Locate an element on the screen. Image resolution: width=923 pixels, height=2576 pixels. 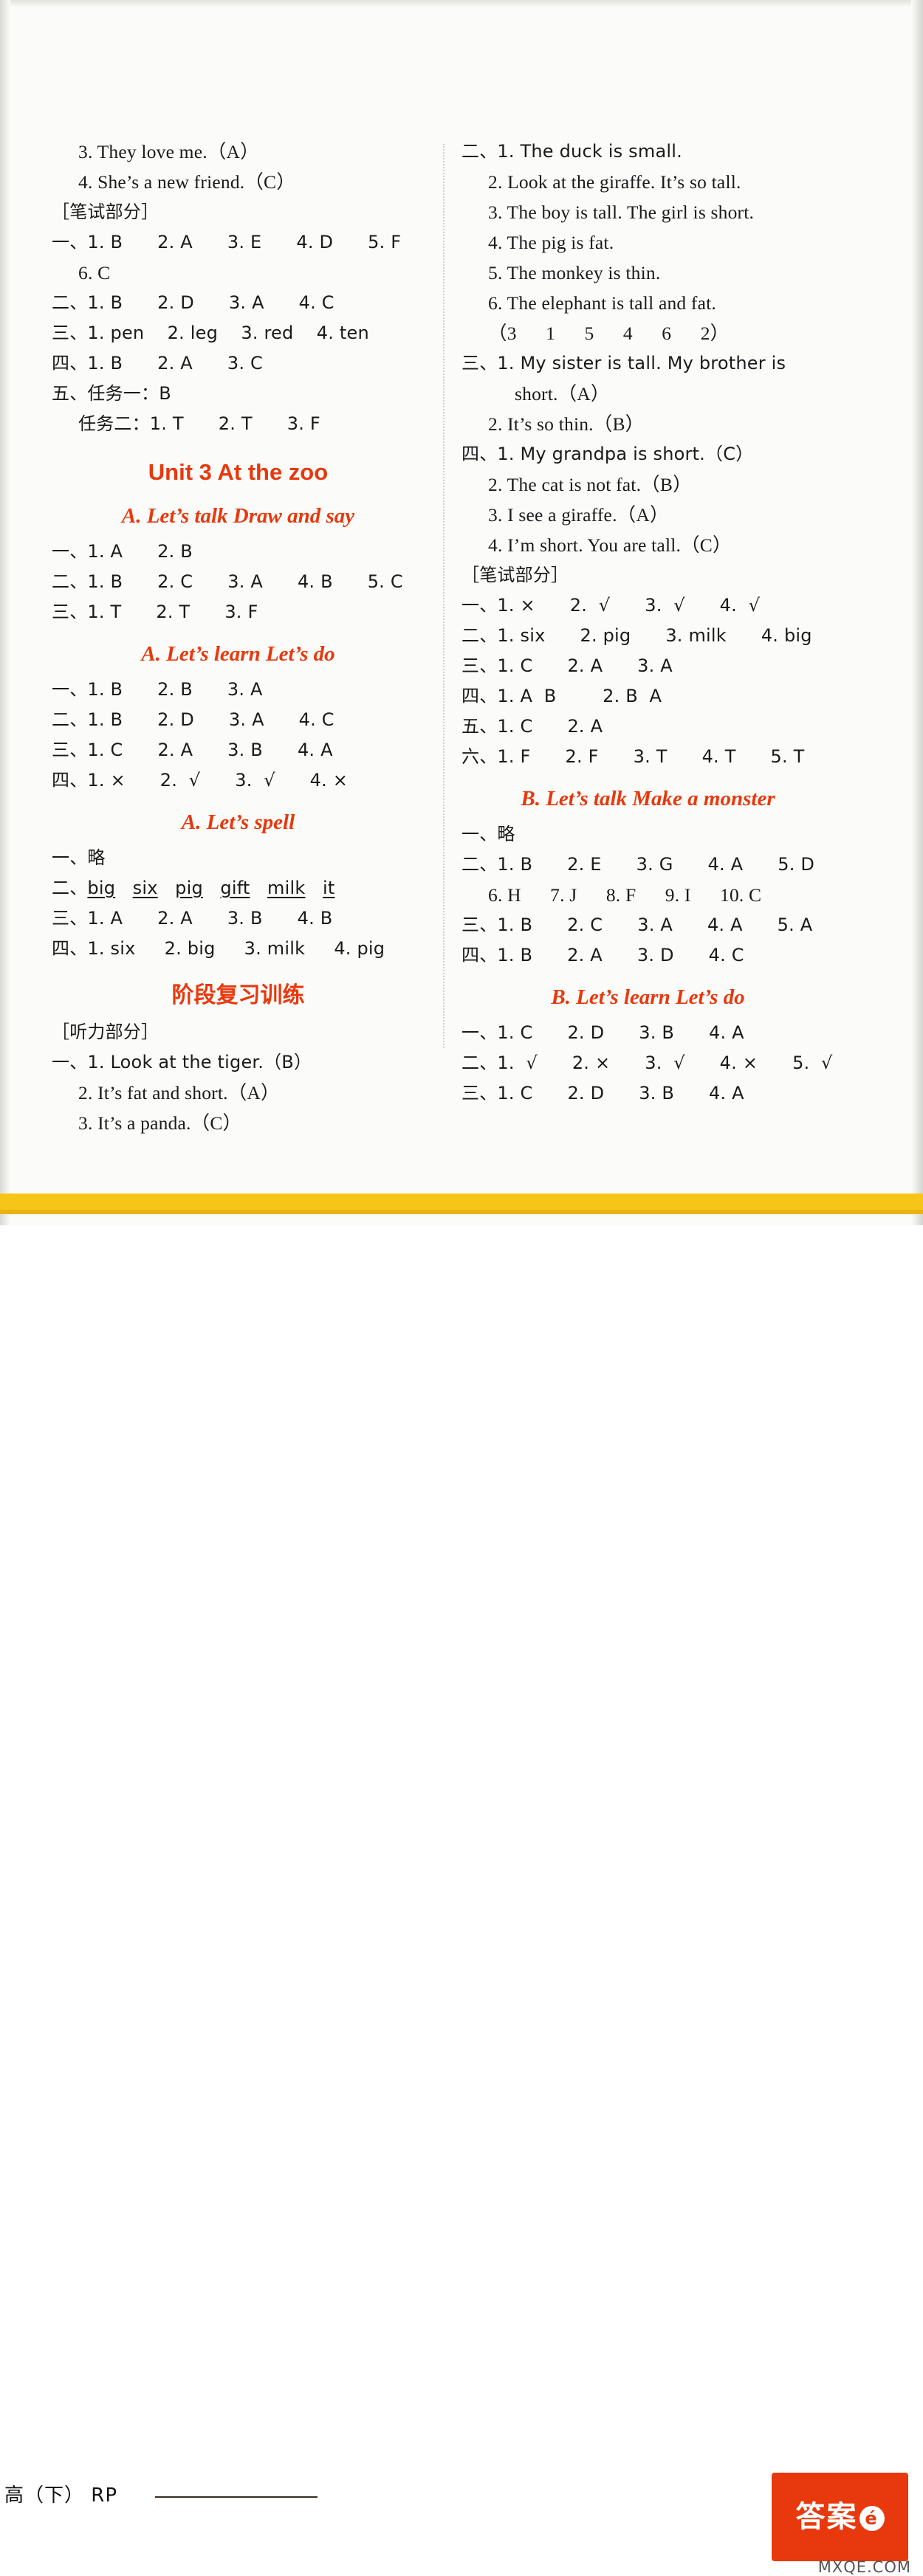
answer-line: ［听力部分］ is located at coordinates (105, 1032).